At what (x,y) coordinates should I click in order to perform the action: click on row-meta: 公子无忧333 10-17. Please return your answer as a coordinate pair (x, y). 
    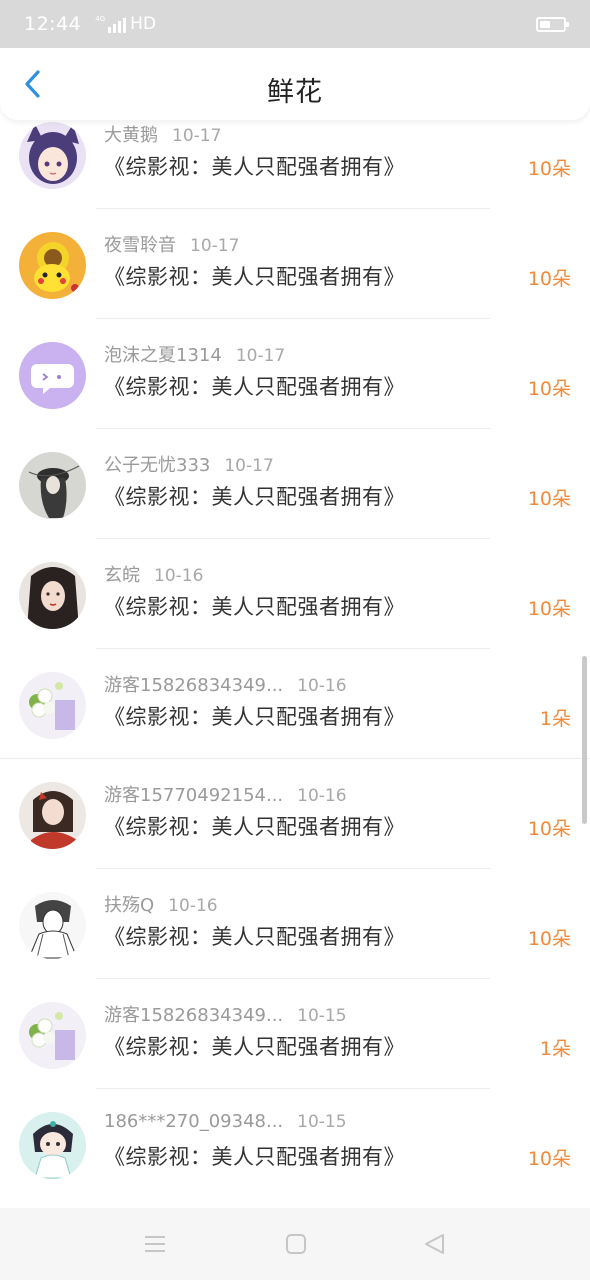
    Looking at the image, I should click on (189, 464).